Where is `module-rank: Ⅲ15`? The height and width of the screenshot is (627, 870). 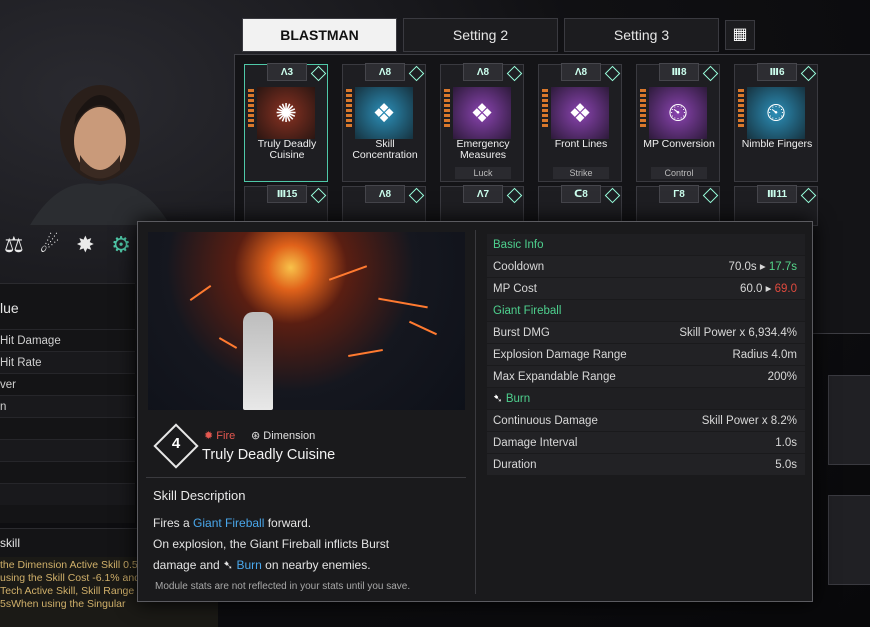 module-rank: Ⅲ15 is located at coordinates (287, 194).